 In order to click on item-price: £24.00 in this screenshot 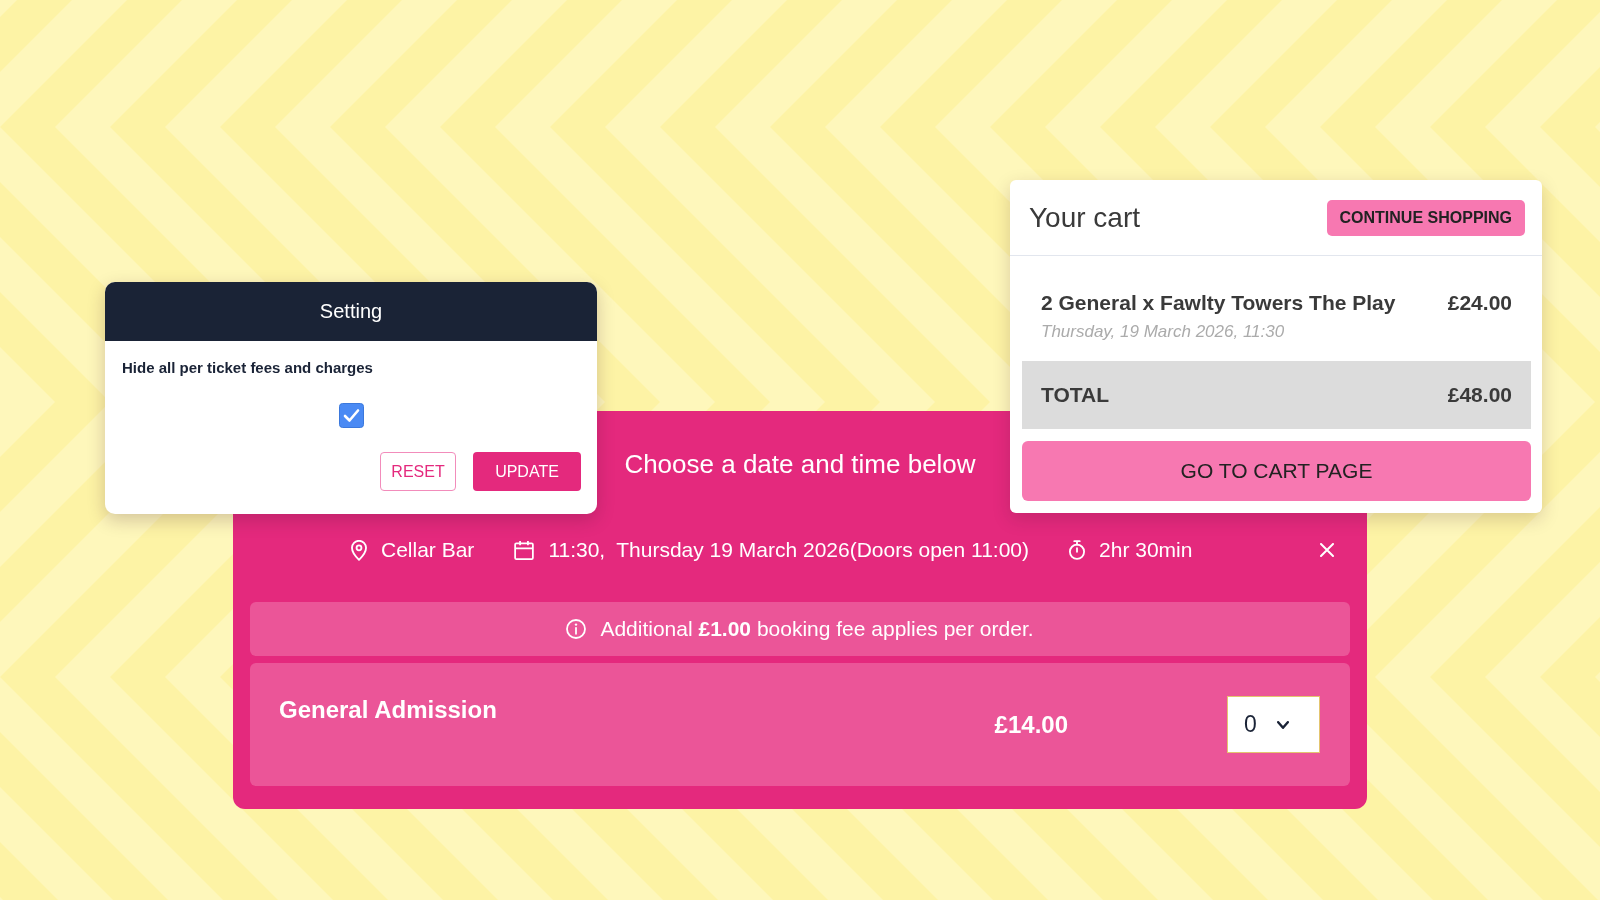, I will do `click(1479, 303)`.